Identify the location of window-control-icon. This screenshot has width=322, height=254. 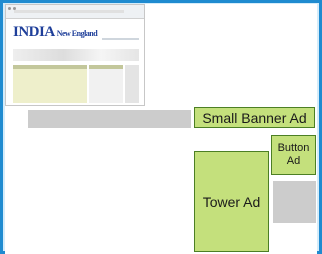
(9, 8).